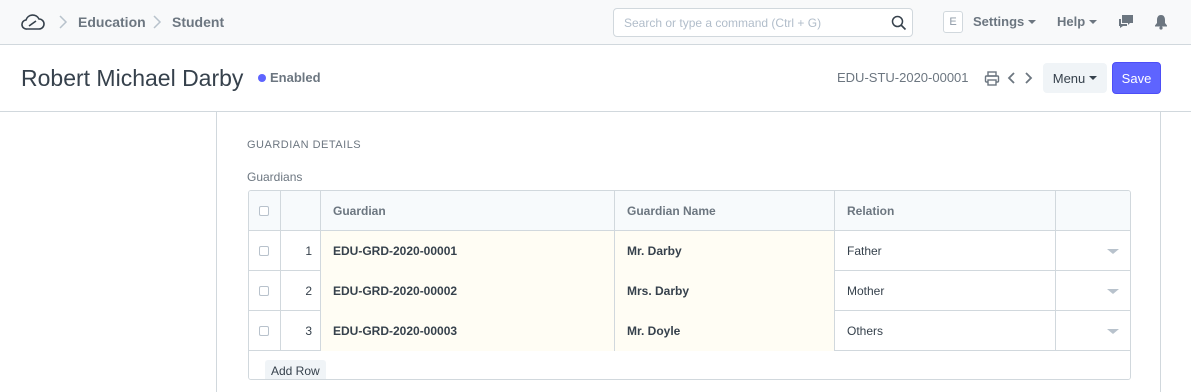 The width and height of the screenshot is (1191, 392). Describe the element at coordinates (1071, 21) in the screenshot. I see `help-label: Help` at that location.